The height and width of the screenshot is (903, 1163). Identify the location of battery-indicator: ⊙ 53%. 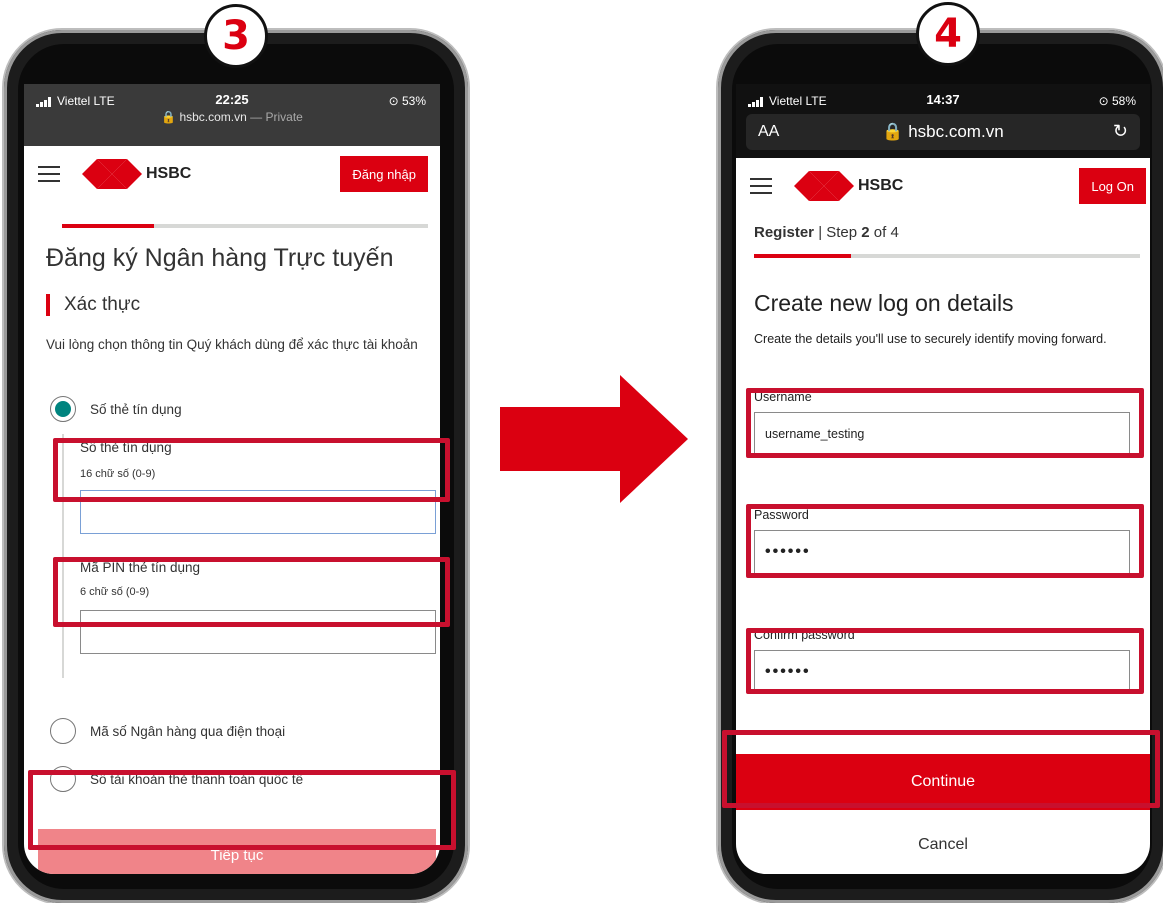
(407, 101).